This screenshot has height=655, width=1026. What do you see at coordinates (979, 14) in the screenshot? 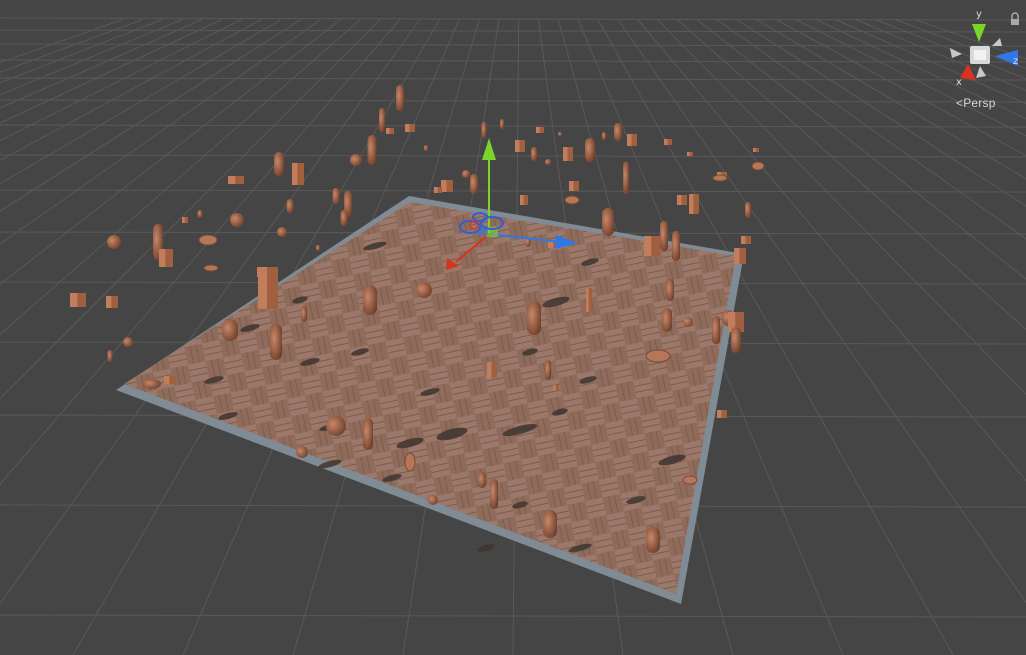
I see `gizmo-y-label: y` at bounding box center [979, 14].